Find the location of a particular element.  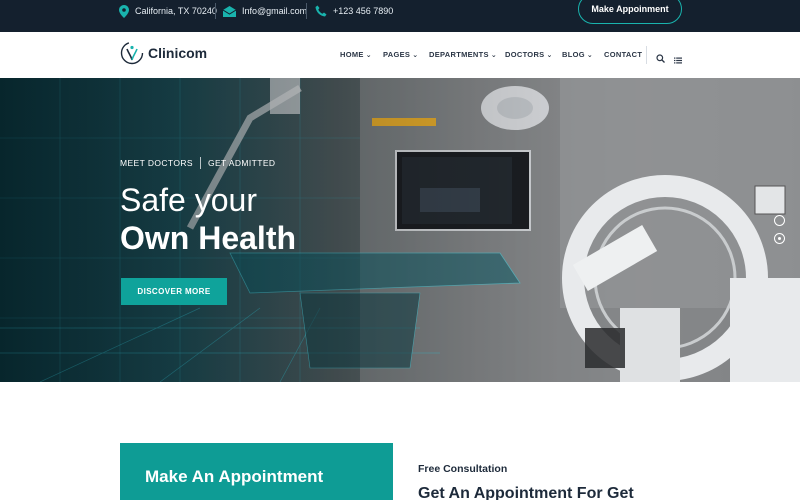

nav-item-label: CONTACT is located at coordinates (623, 54).